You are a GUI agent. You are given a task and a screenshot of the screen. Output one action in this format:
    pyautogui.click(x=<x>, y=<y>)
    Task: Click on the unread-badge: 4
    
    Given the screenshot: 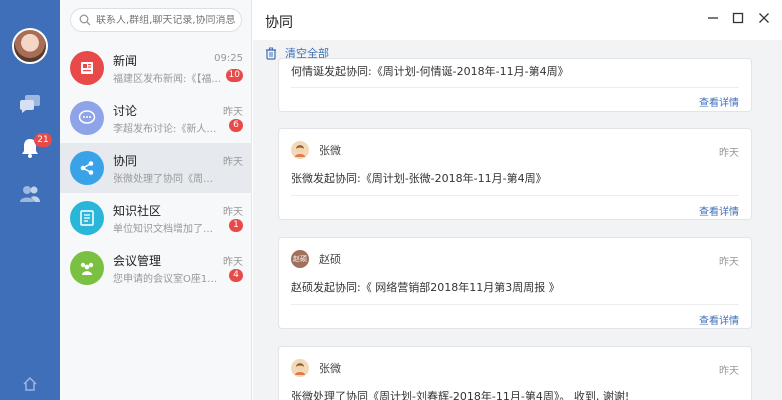 What is the action you would take?
    pyautogui.click(x=236, y=275)
    